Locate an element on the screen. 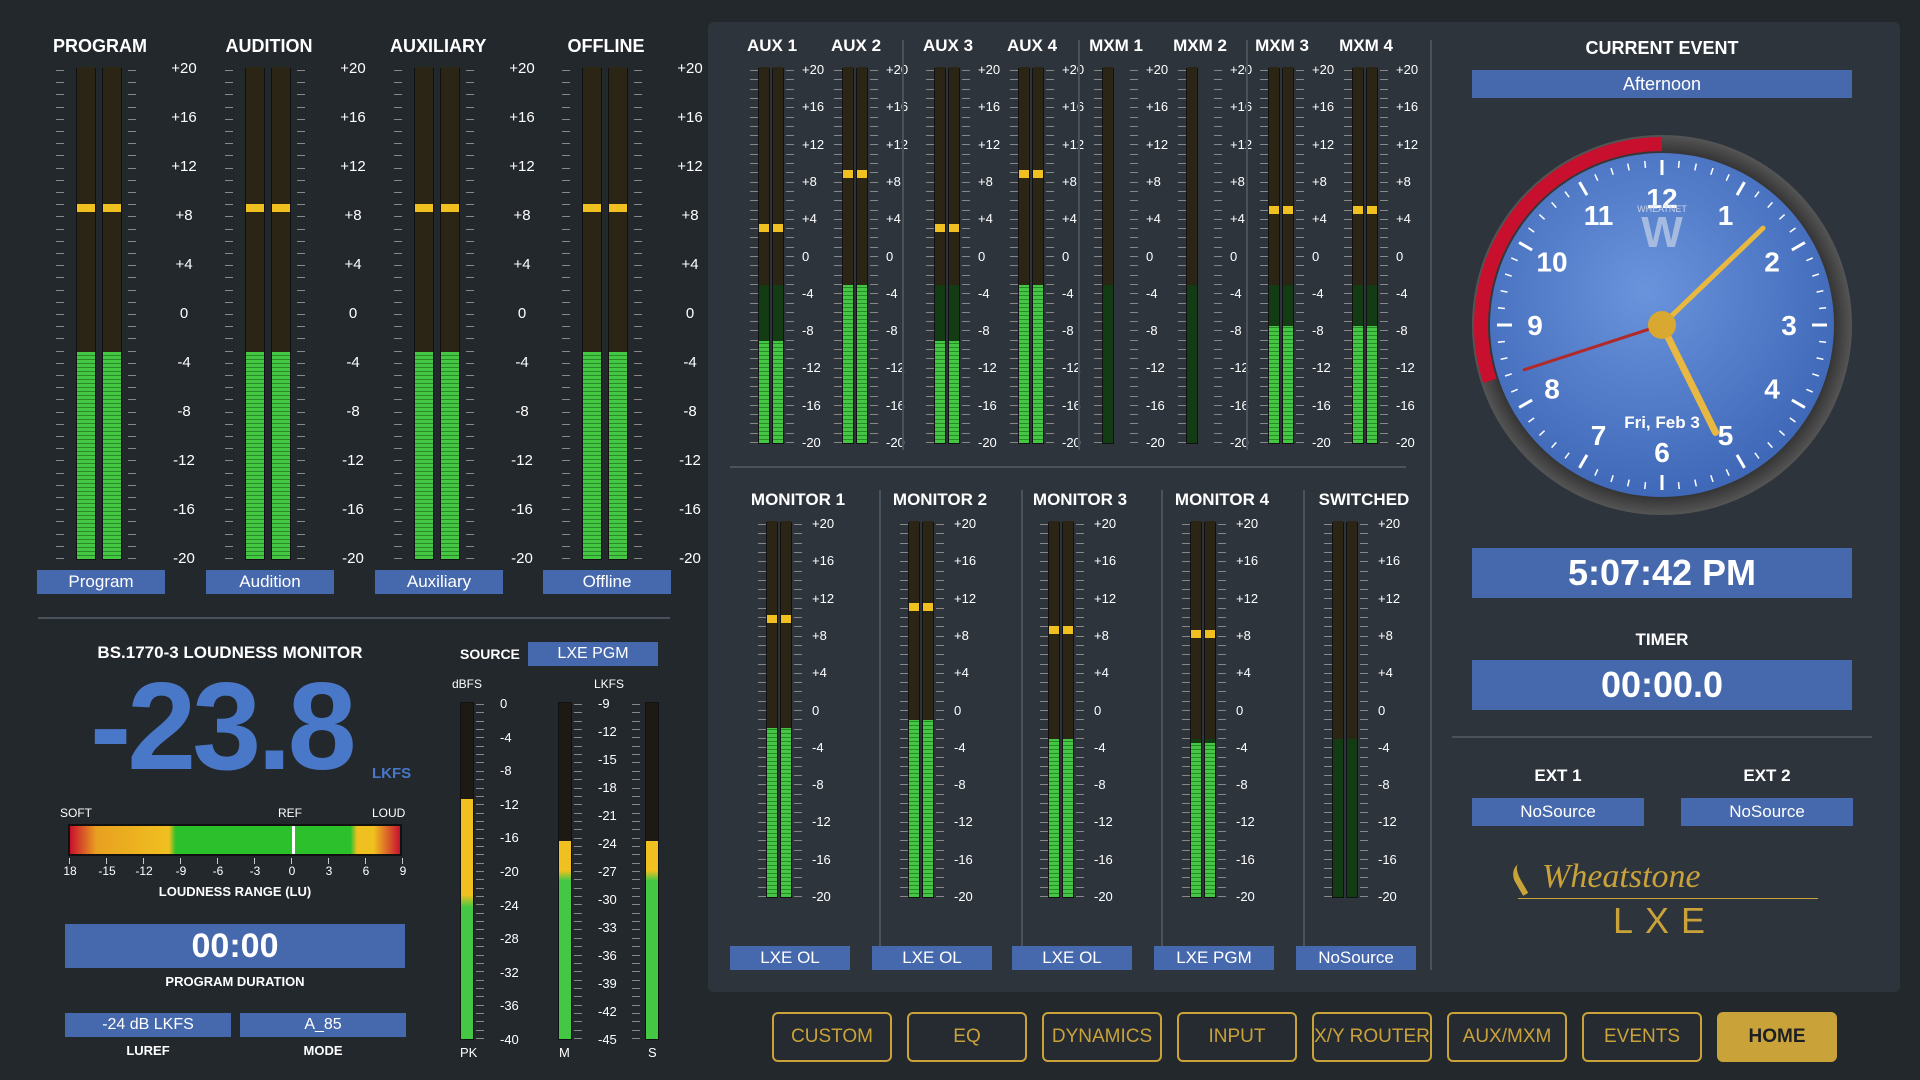  nav-button-eq: EQ is located at coordinates (967, 1037).